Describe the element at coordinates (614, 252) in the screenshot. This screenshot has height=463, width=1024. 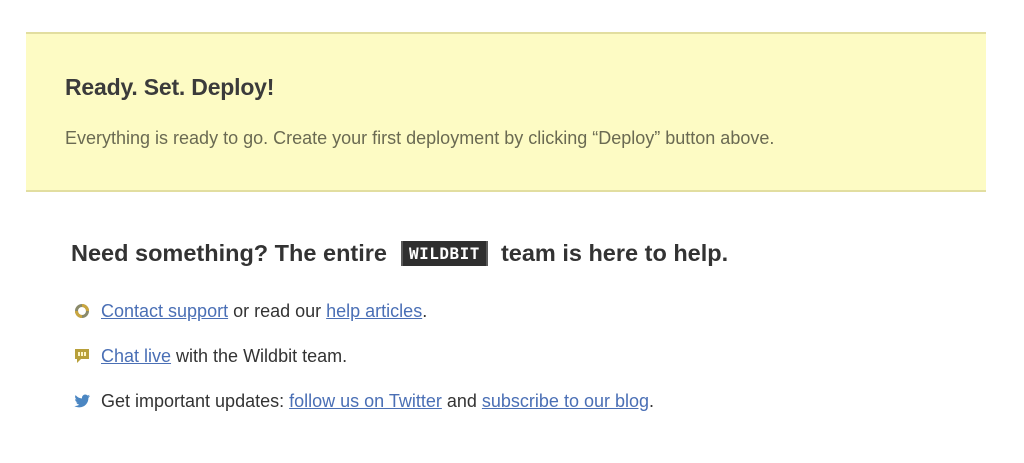
I see `help-heading-suffix: team is here to help.` at that location.